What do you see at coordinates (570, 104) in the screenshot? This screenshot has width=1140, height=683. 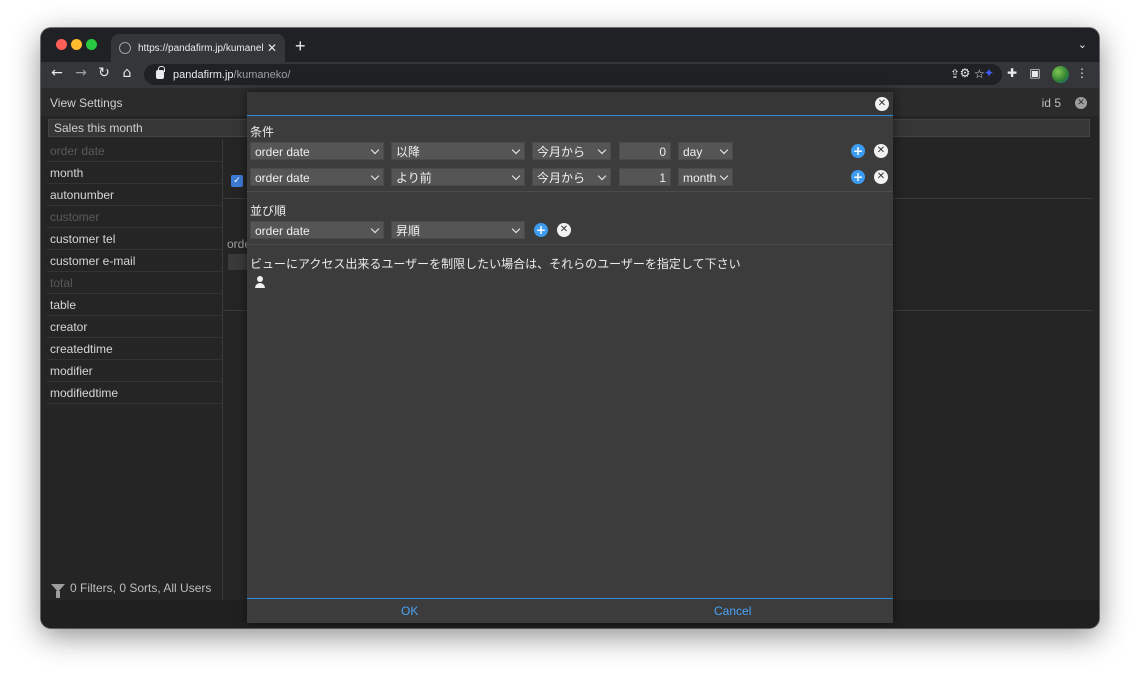 I see `dialog-header: ✕` at bounding box center [570, 104].